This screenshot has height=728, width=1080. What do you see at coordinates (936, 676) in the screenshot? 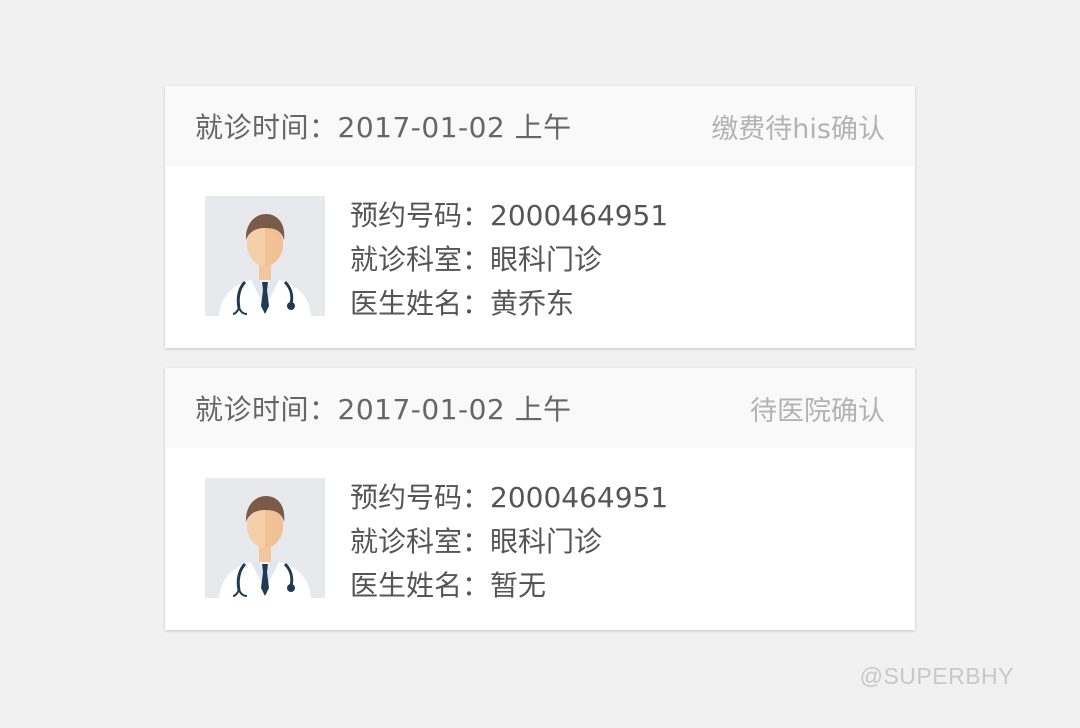
I see `watermark: @SUPERBHY` at bounding box center [936, 676].